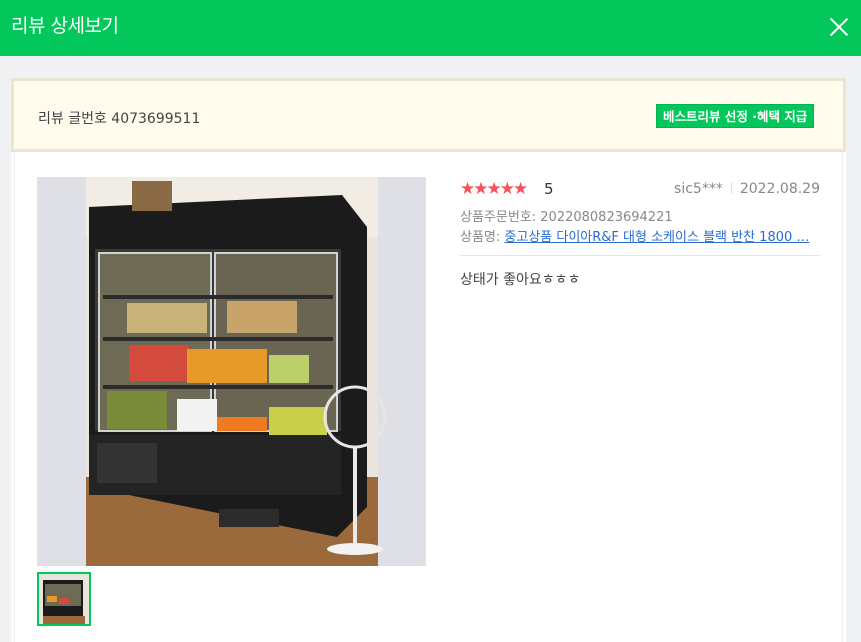  Describe the element at coordinates (549, 189) in the screenshot. I see `rating-score: 5` at that location.